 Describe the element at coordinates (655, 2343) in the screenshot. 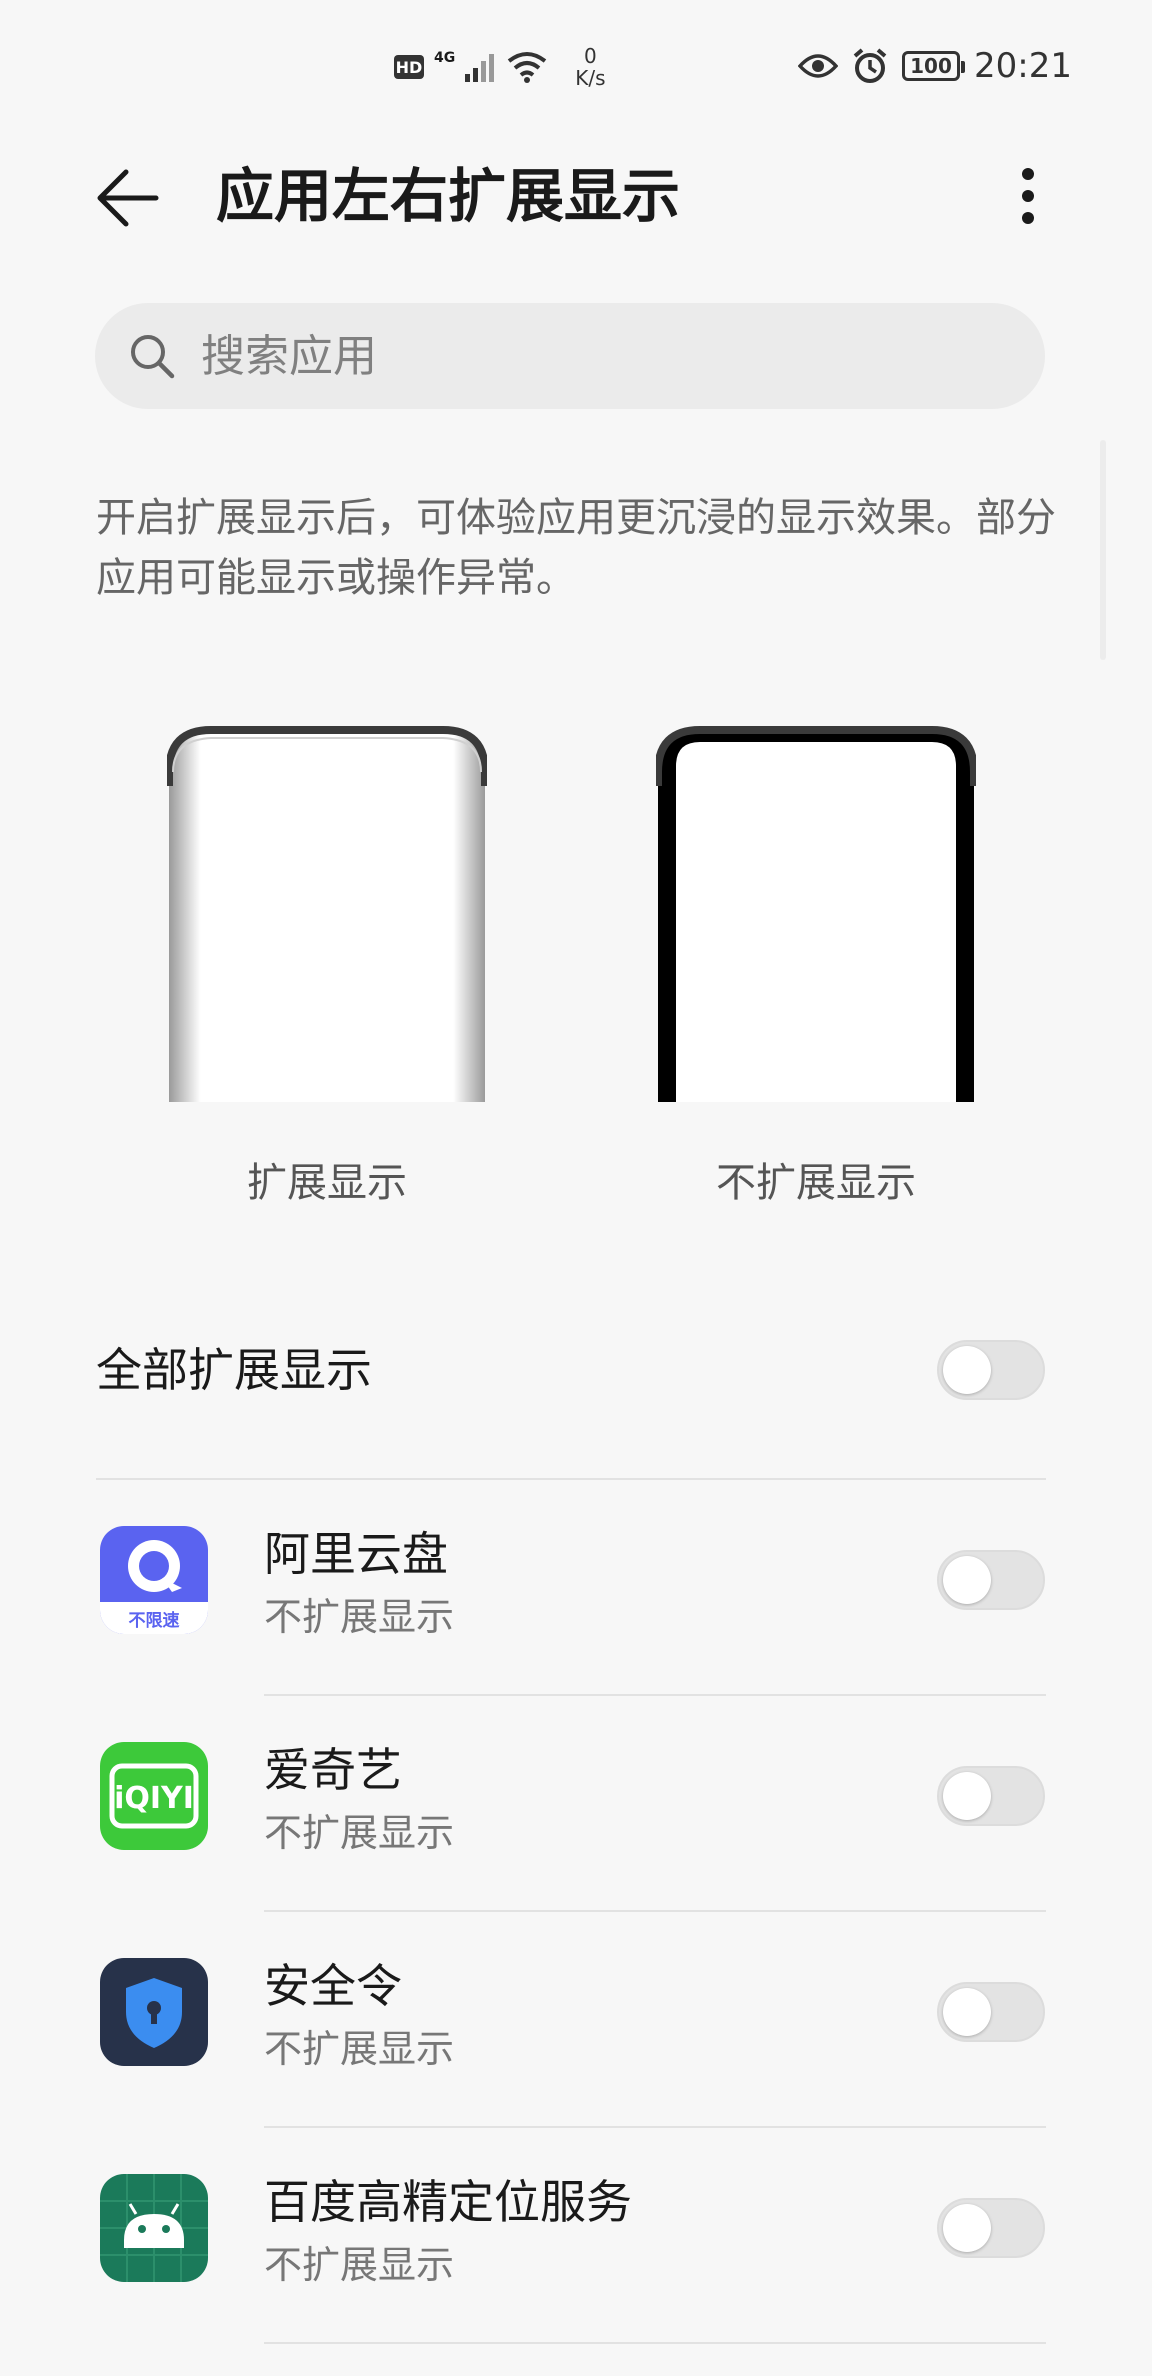

I see `divider` at that location.